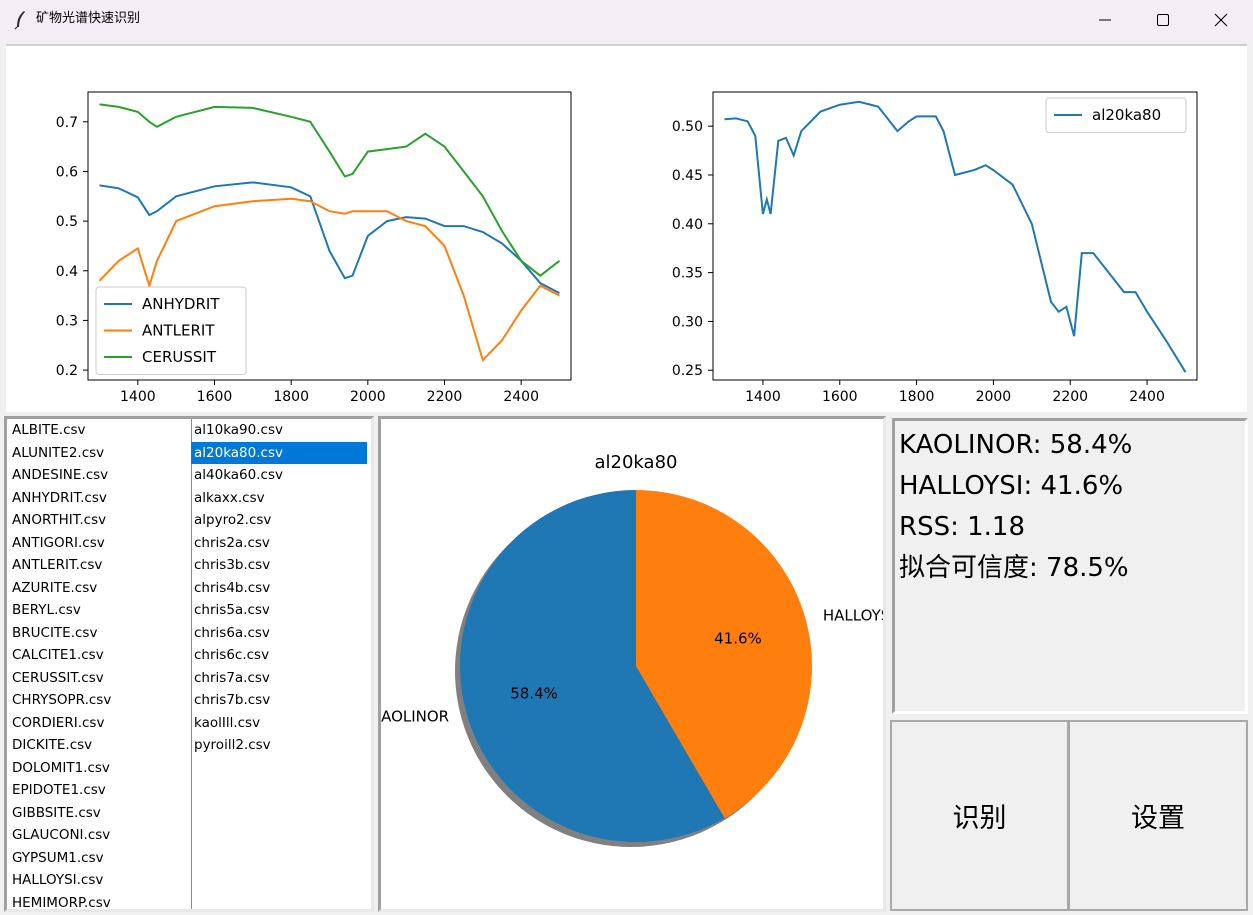 The width and height of the screenshot is (1253, 915). I want to click on list-item: GLAUCONI.csv, so click(99, 835).